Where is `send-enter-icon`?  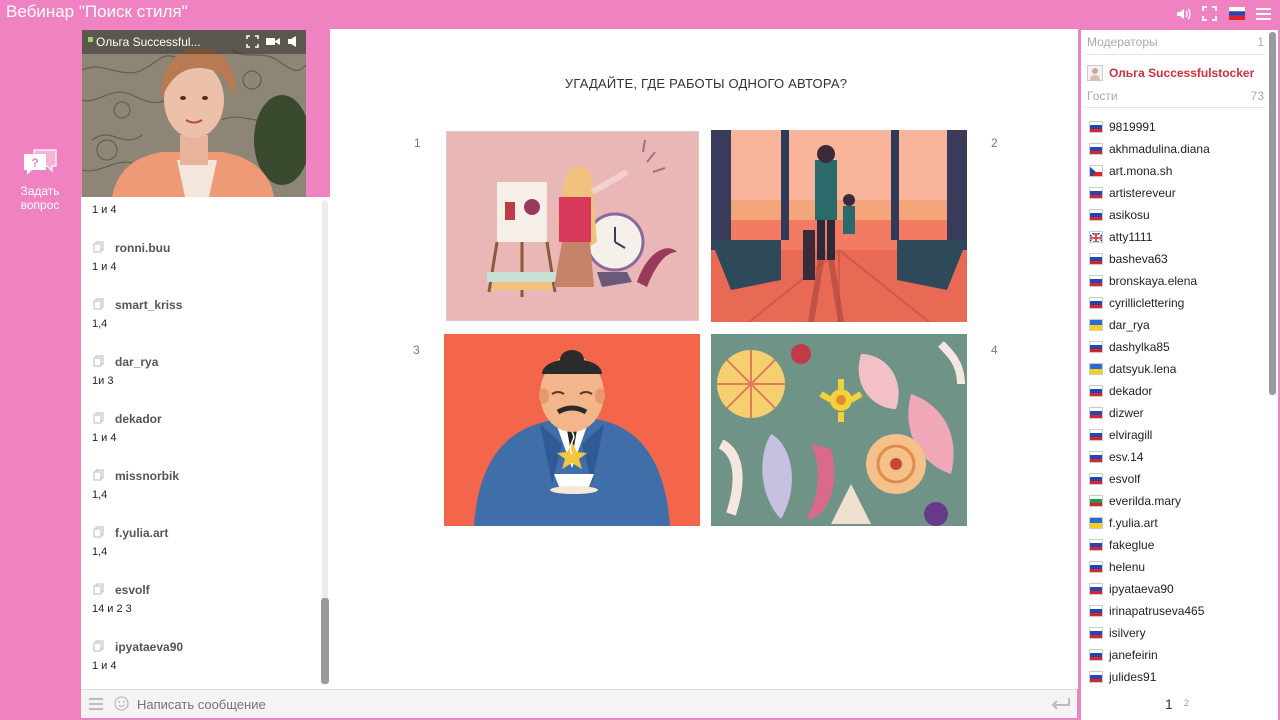 send-enter-icon is located at coordinates (1061, 706).